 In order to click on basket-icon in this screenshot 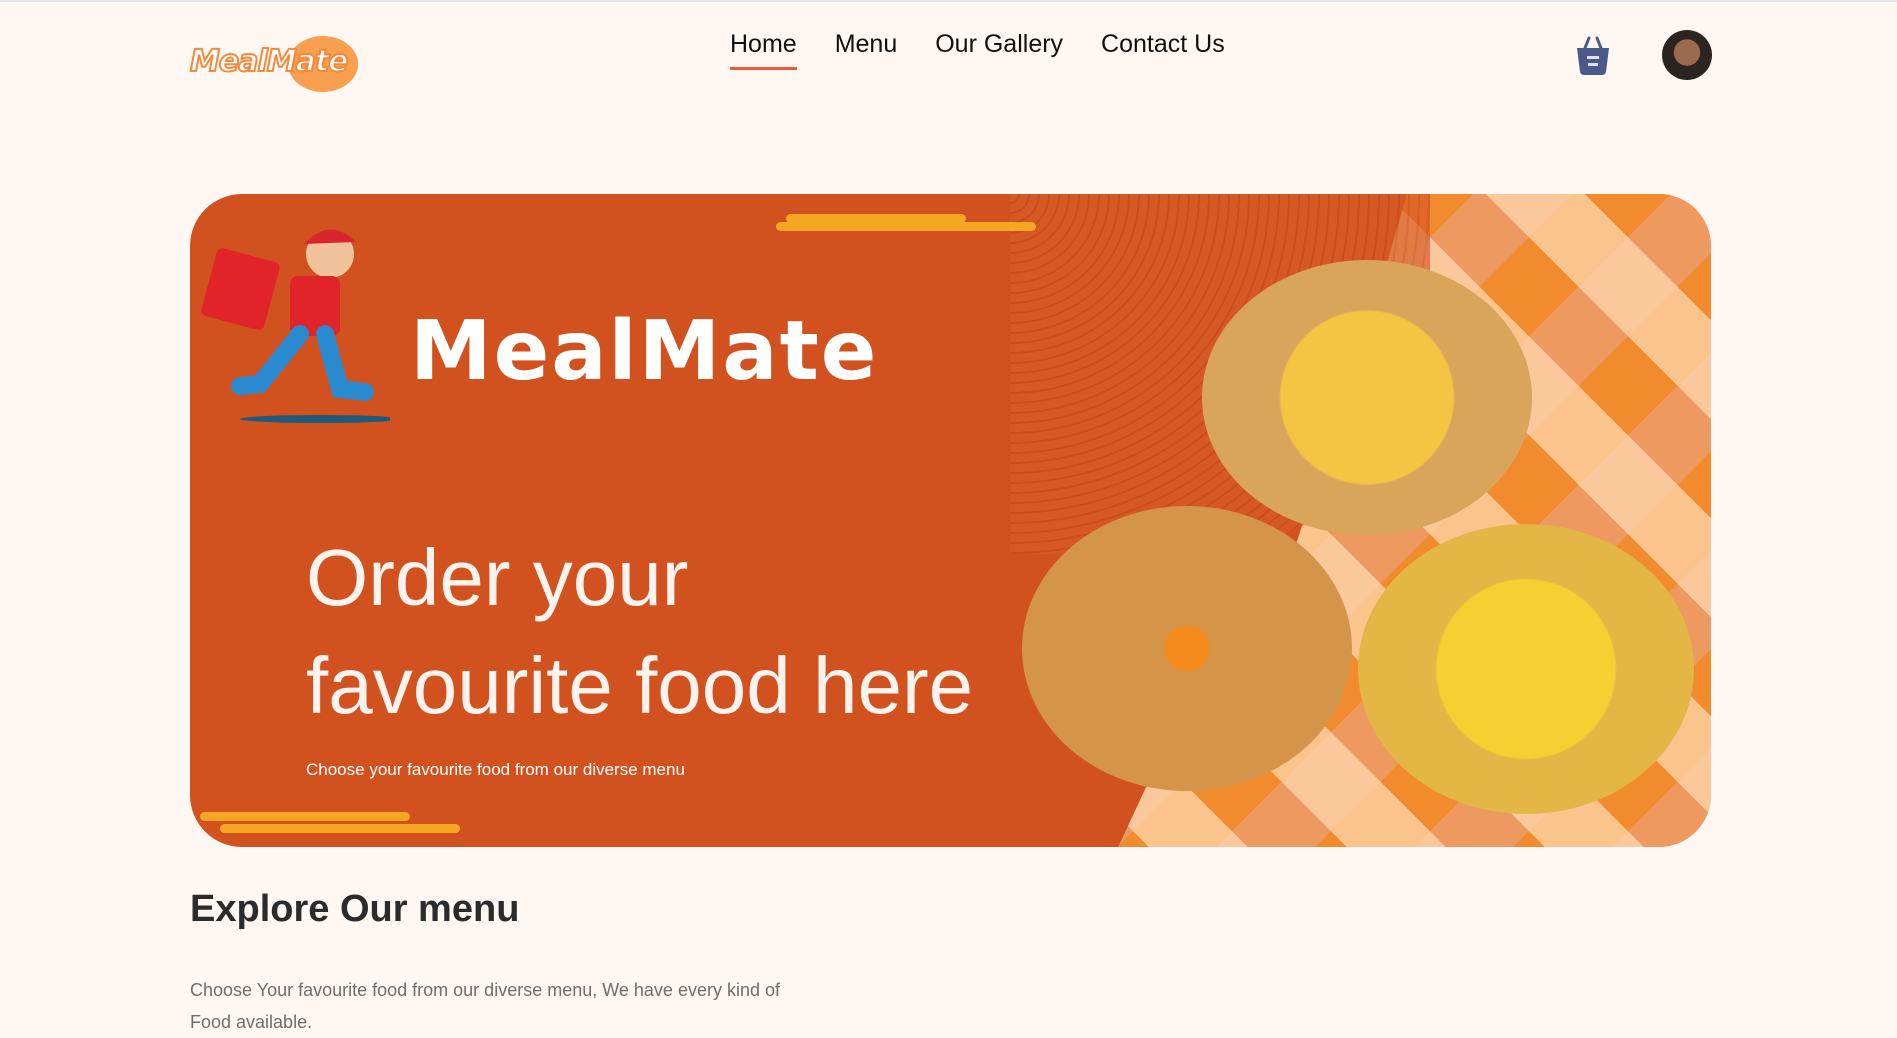, I will do `click(1593, 55)`.